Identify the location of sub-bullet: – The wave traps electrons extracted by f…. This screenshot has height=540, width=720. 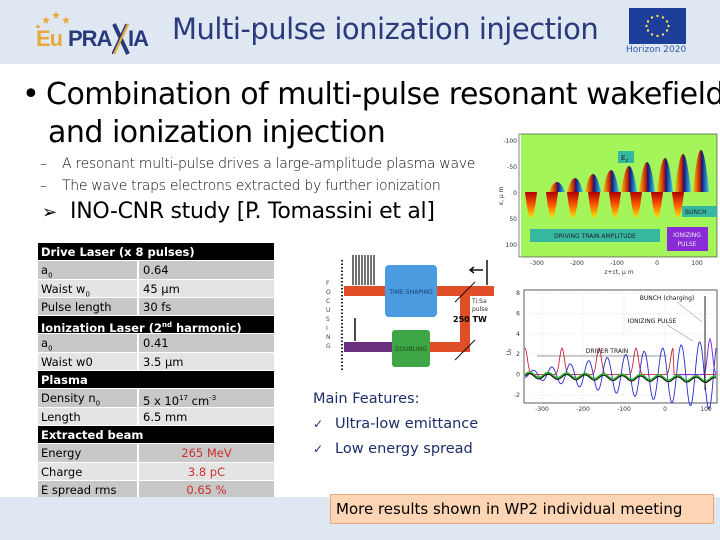
(240, 186).